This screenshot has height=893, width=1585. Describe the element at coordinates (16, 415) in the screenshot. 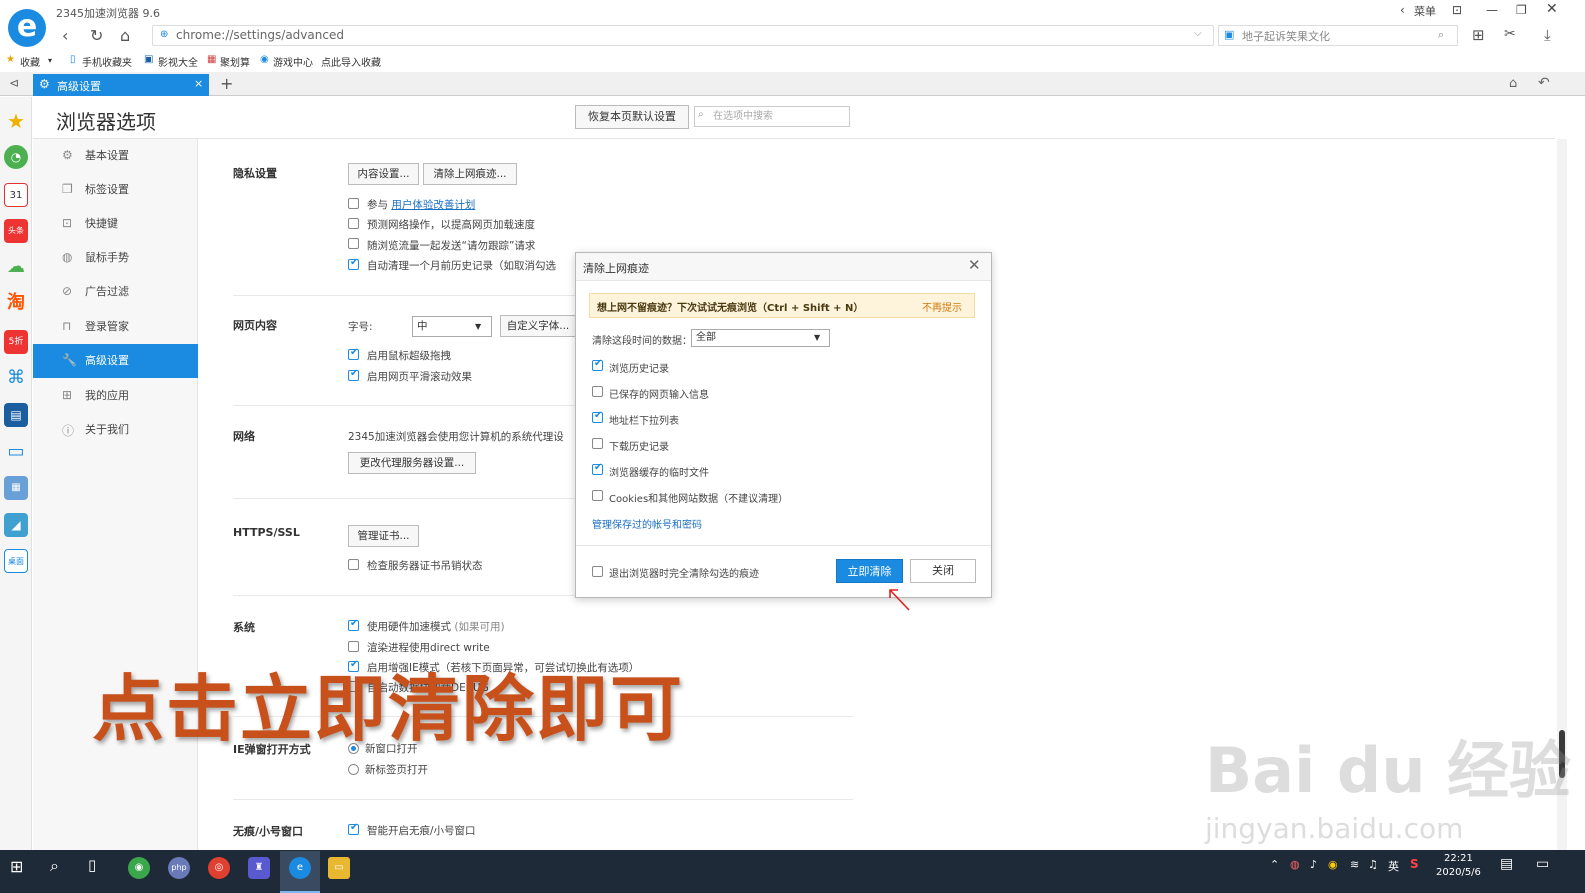

I see `film-icon: ▤` at that location.